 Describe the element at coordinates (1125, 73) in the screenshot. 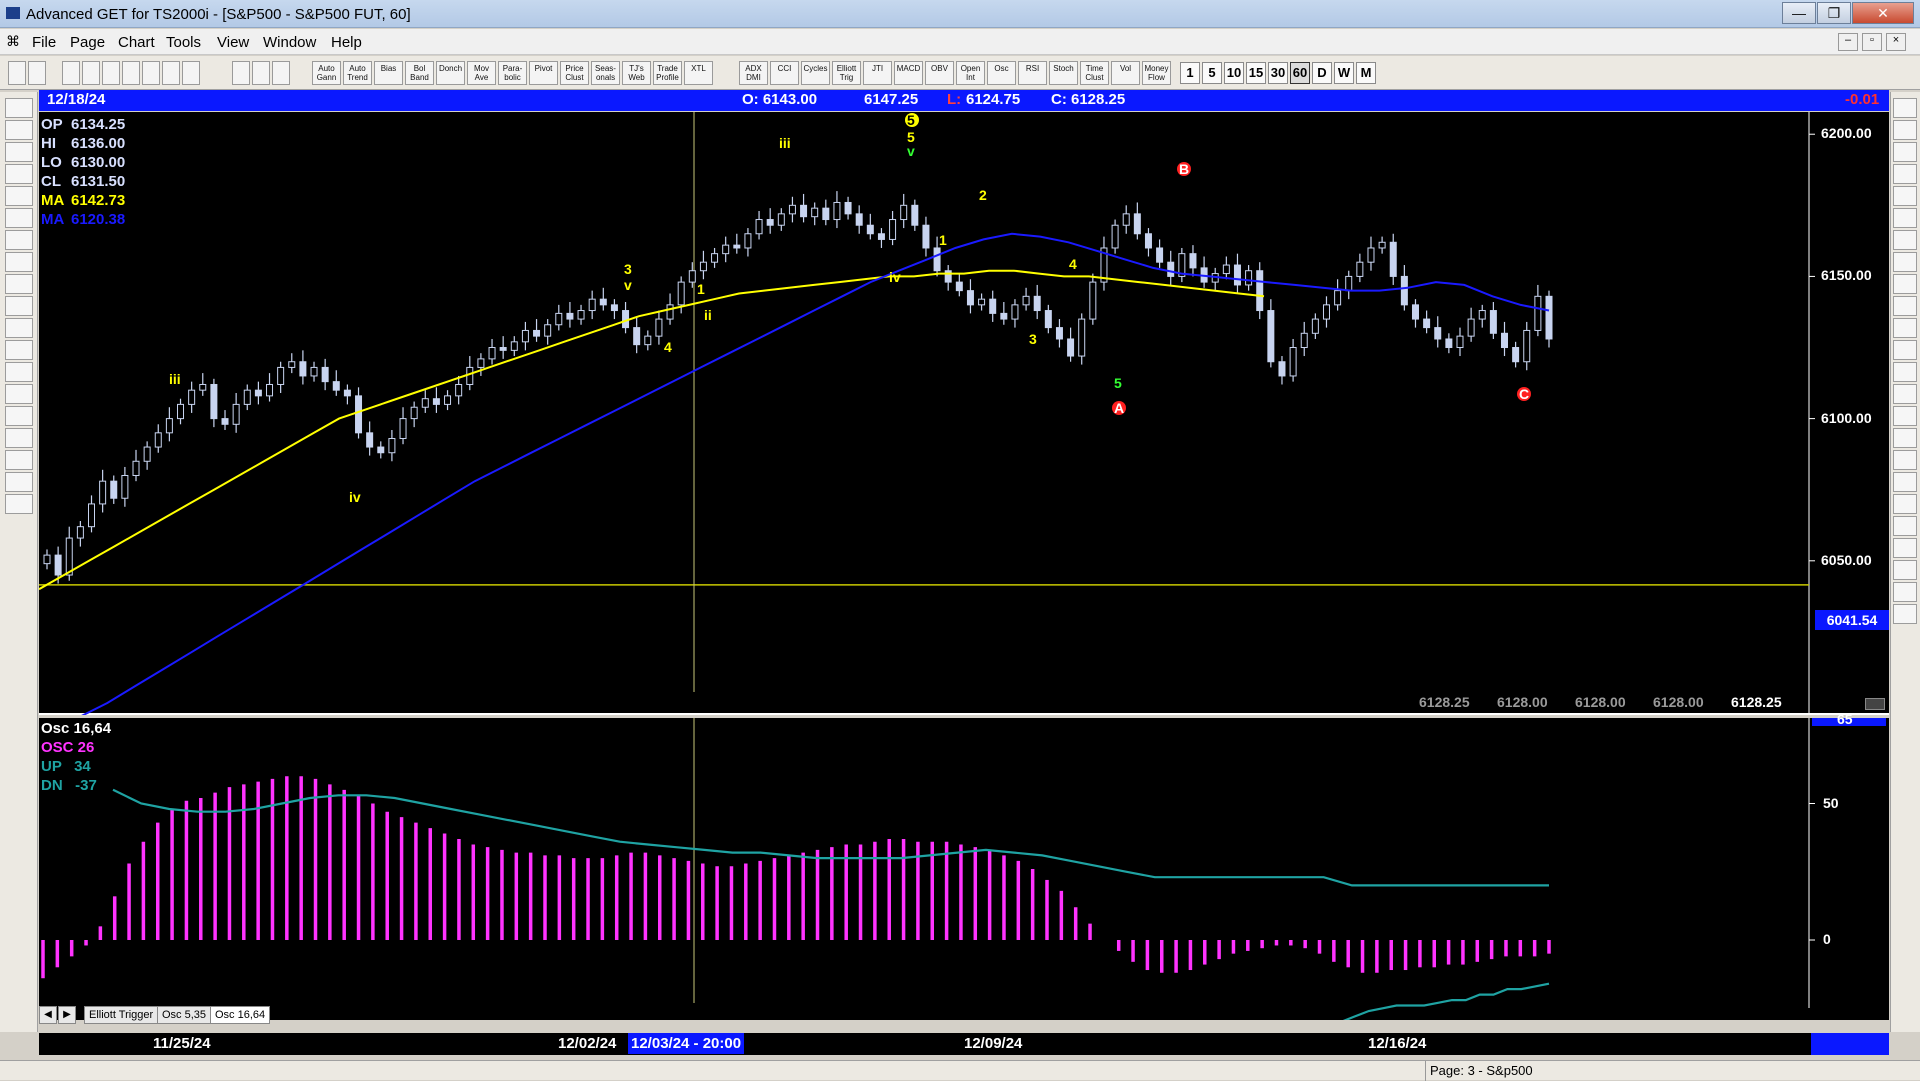

I see `study-button: Vol` at that location.